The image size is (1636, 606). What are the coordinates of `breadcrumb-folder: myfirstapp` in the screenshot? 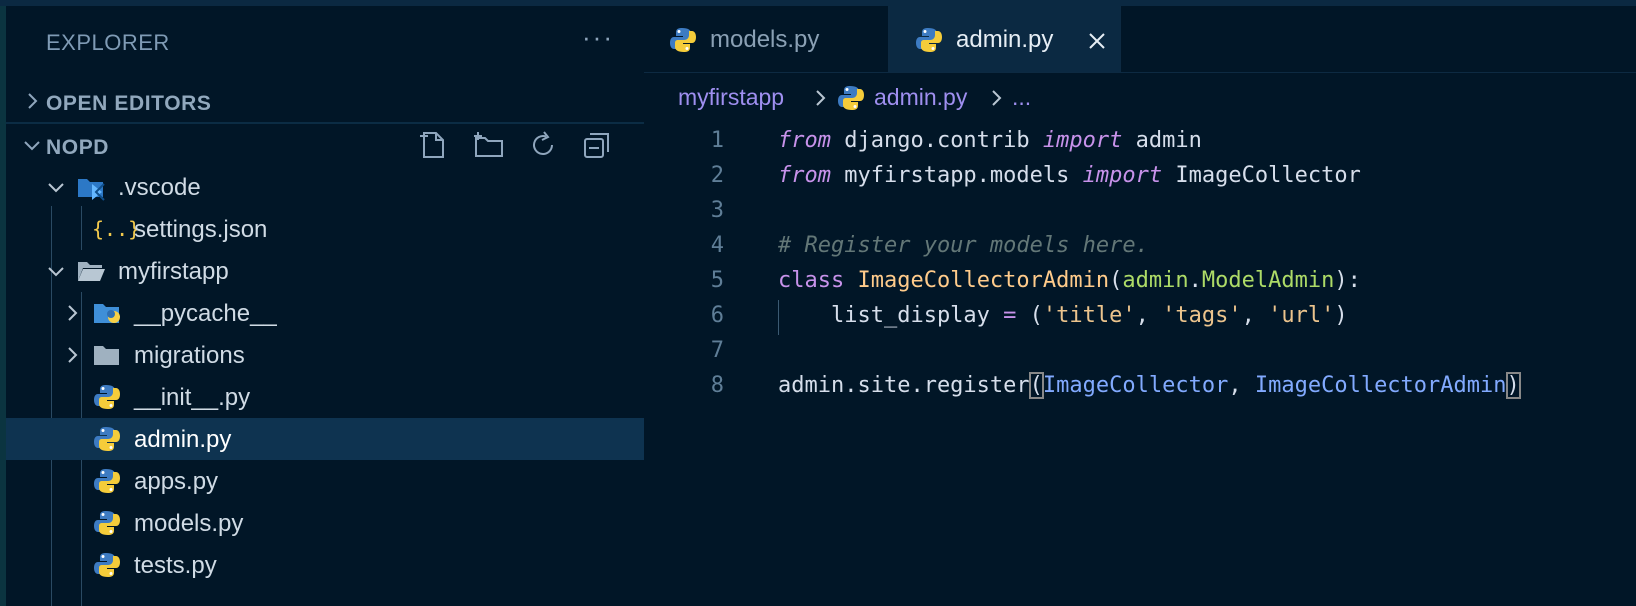 It's located at (731, 97).